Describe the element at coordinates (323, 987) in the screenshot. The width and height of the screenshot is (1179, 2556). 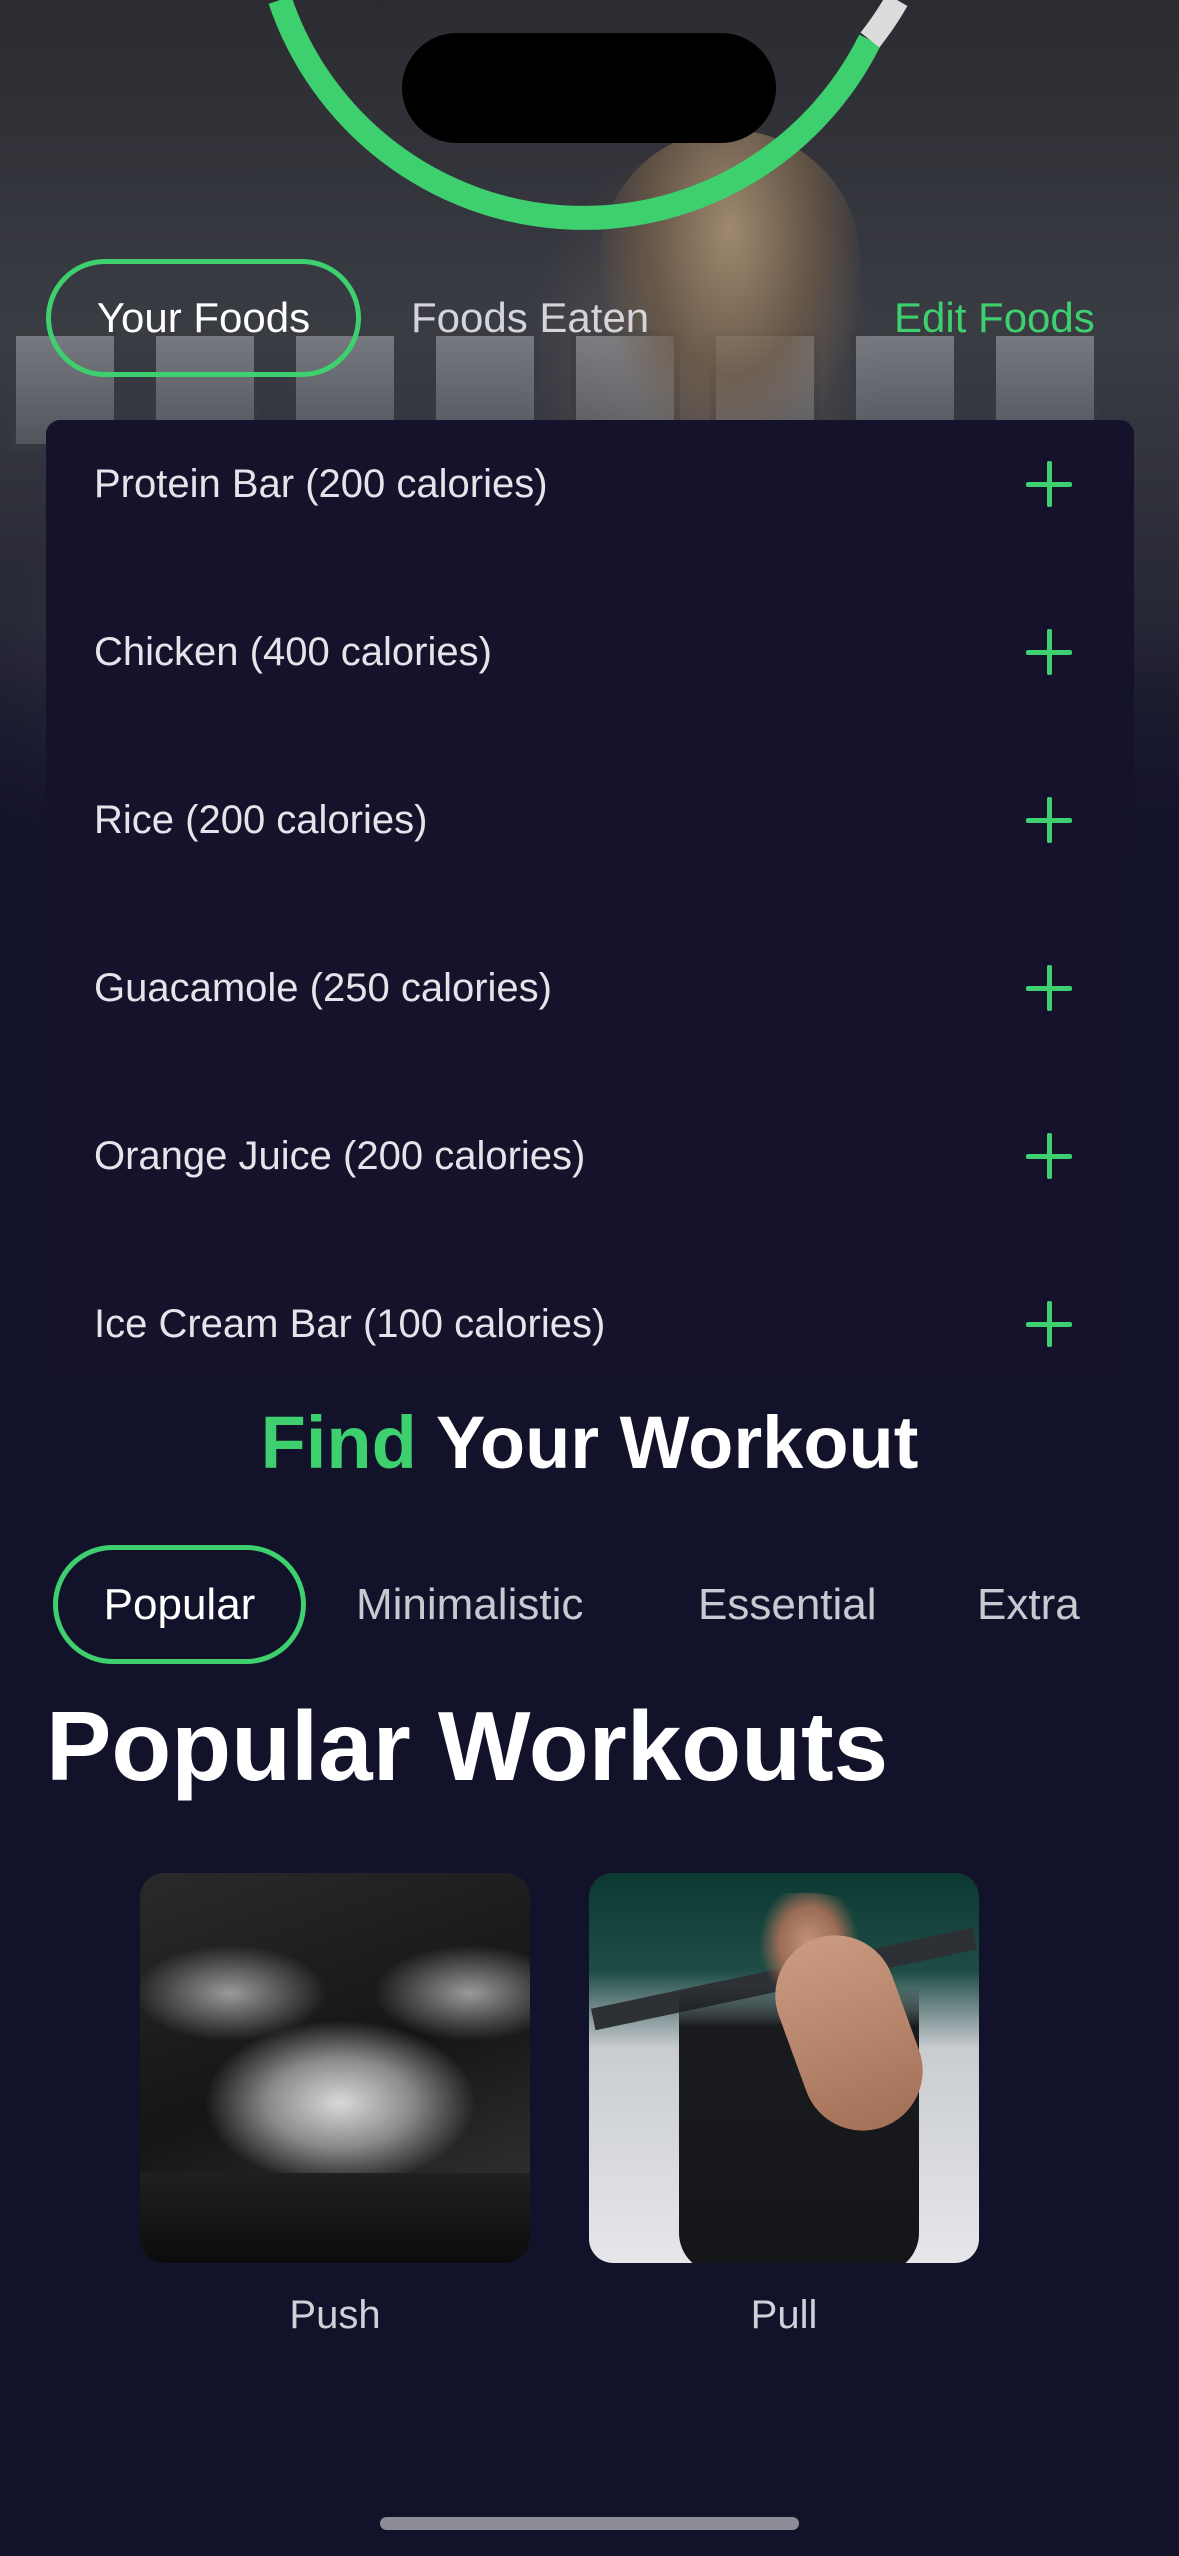
I see `food-name: Guacamole (250 calories)` at that location.